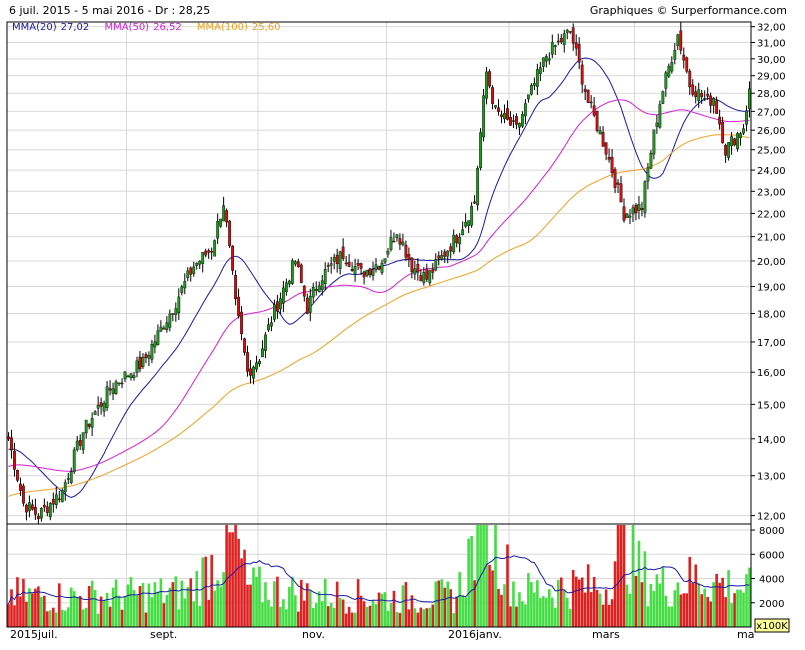 This screenshot has width=805, height=650. I want to click on price-tick-label: 26,00, so click(771, 131).